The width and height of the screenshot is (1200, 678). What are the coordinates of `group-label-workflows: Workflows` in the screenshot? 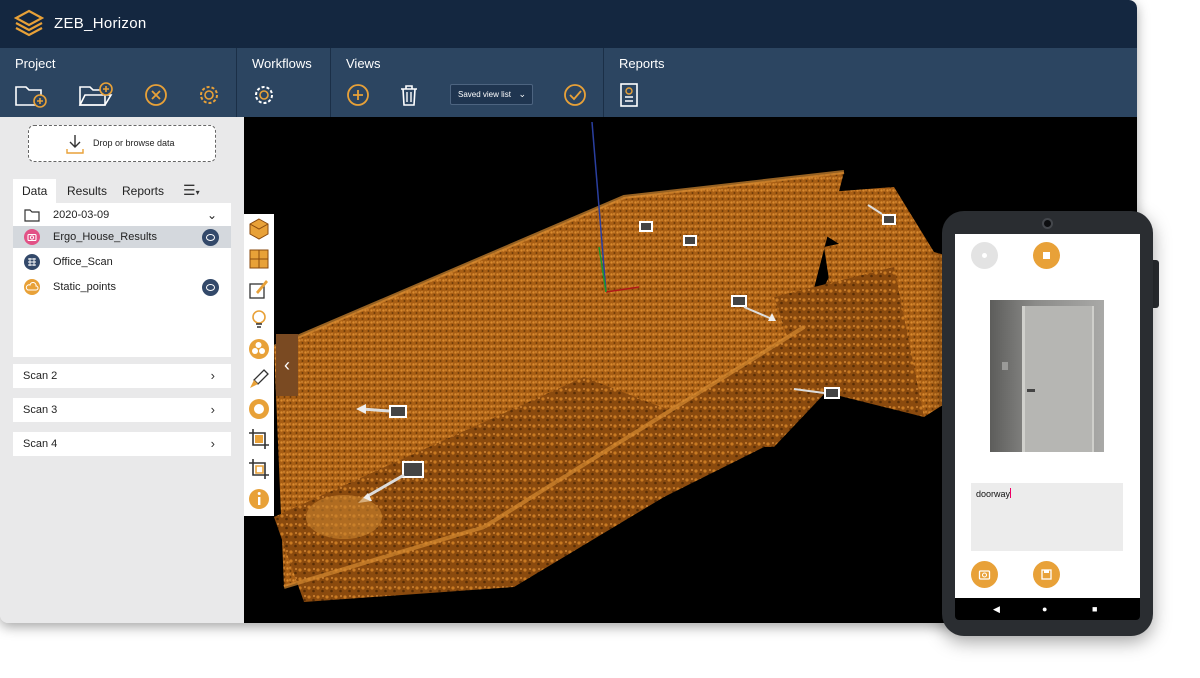 It's located at (282, 63).